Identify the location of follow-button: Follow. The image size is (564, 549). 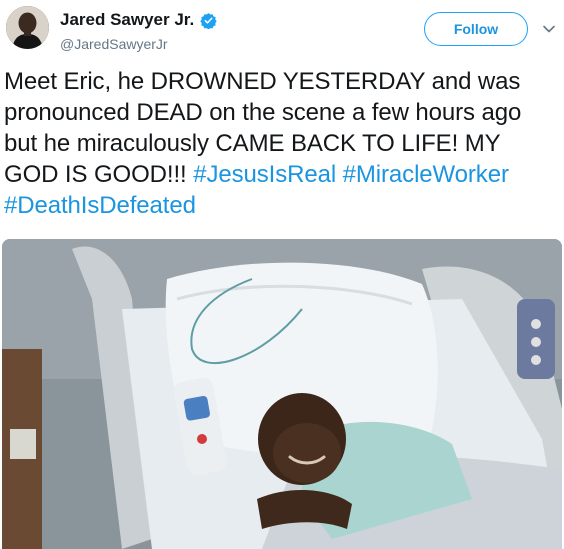
(476, 29).